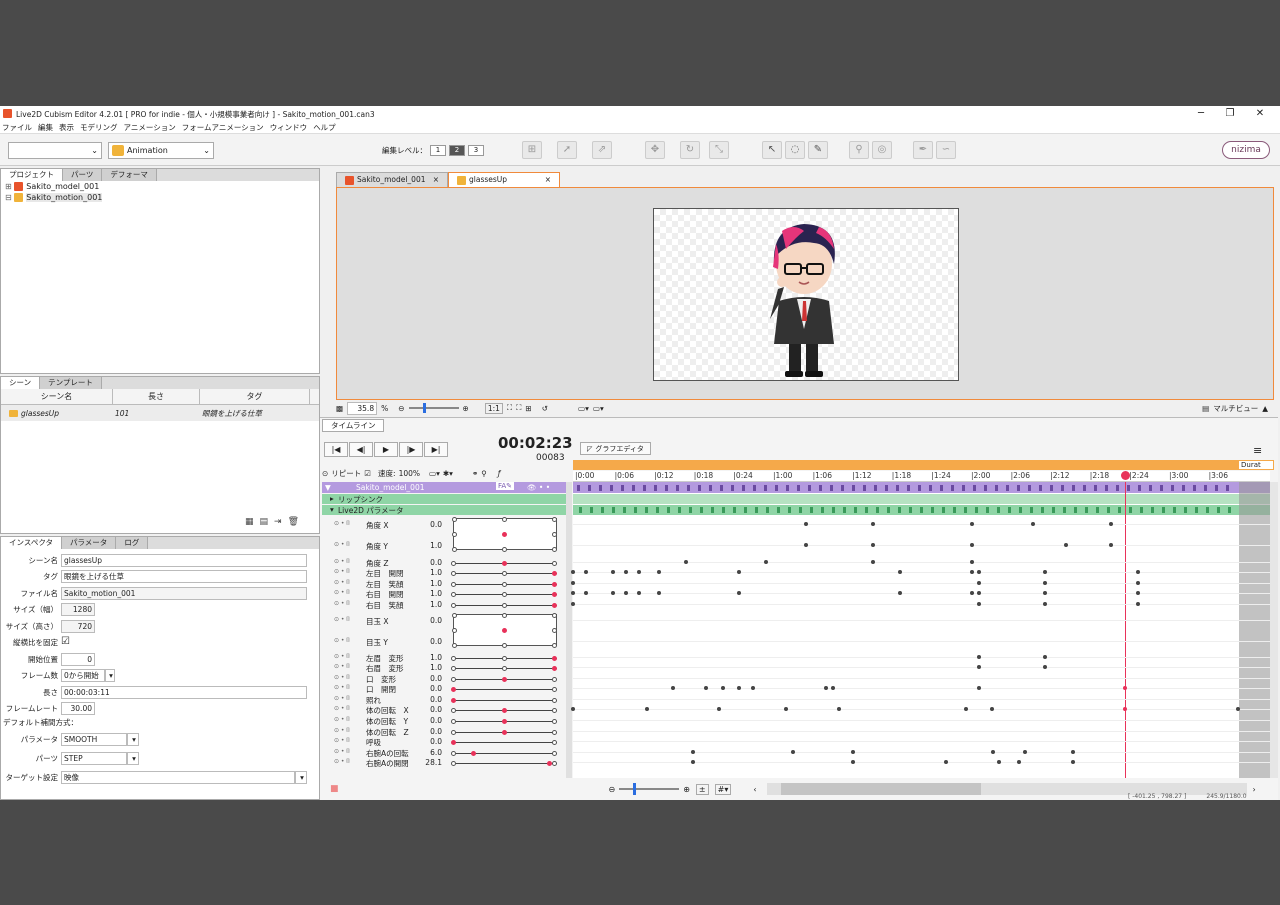 Image resolution: width=1280 pixels, height=905 pixels. I want to click on zoom-slider, so click(433, 408).